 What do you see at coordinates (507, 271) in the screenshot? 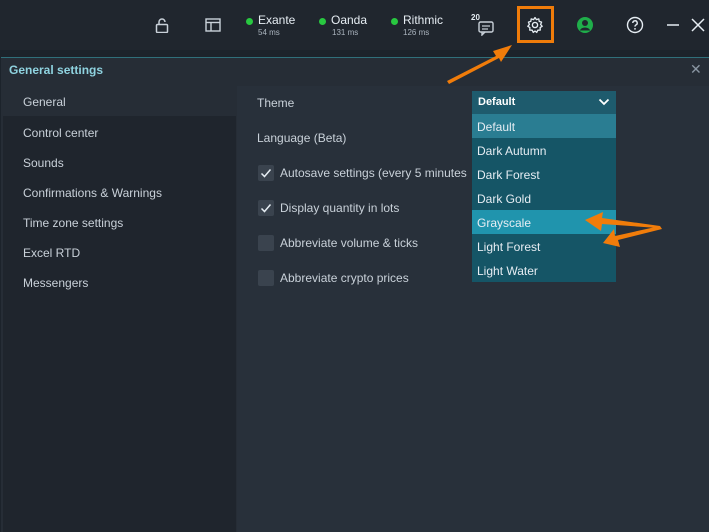
I see `option-label: Light Water` at bounding box center [507, 271].